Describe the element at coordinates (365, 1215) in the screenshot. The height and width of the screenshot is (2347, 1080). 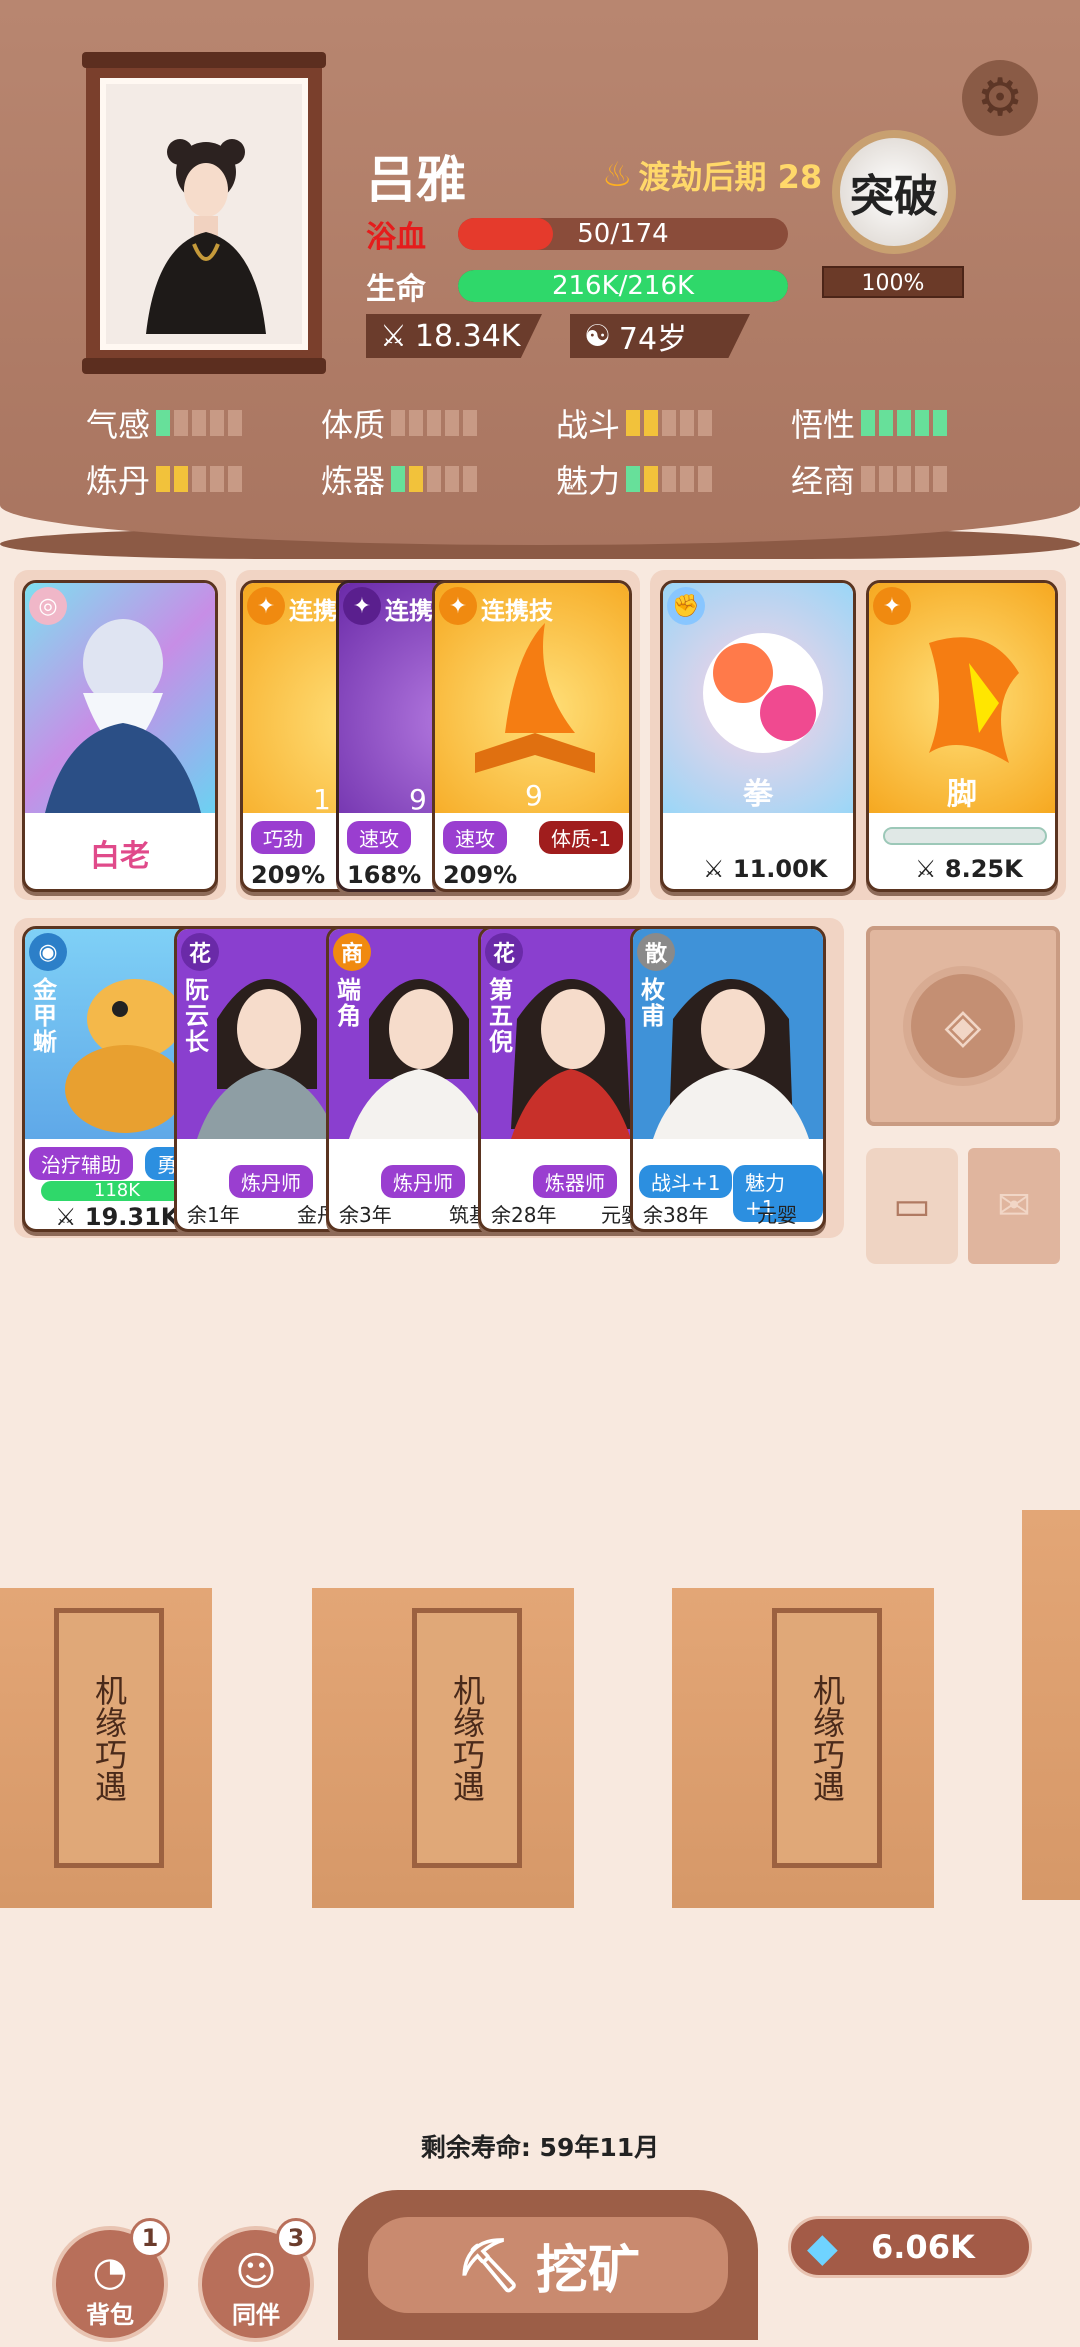
I see `companion-remaining: 余3年` at that location.